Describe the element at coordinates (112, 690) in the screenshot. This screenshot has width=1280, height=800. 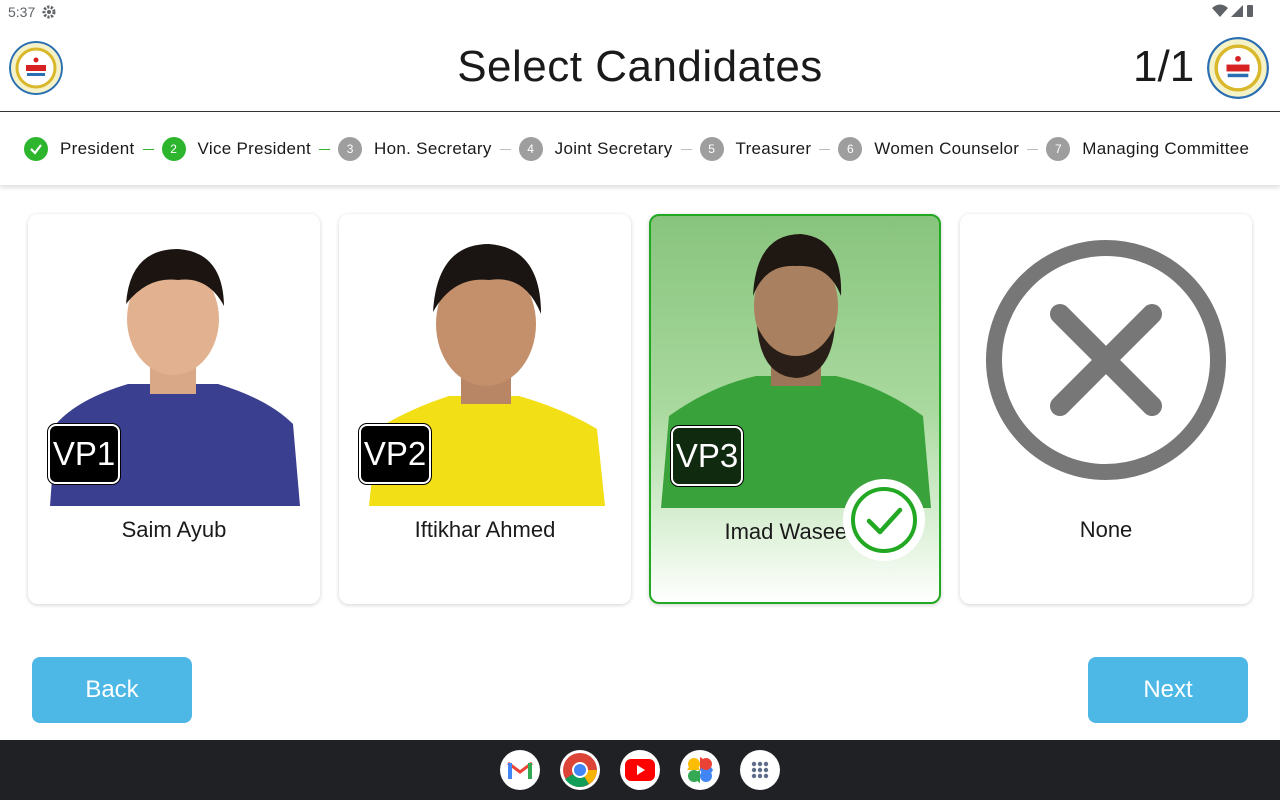
I see `back-button: Back` at that location.